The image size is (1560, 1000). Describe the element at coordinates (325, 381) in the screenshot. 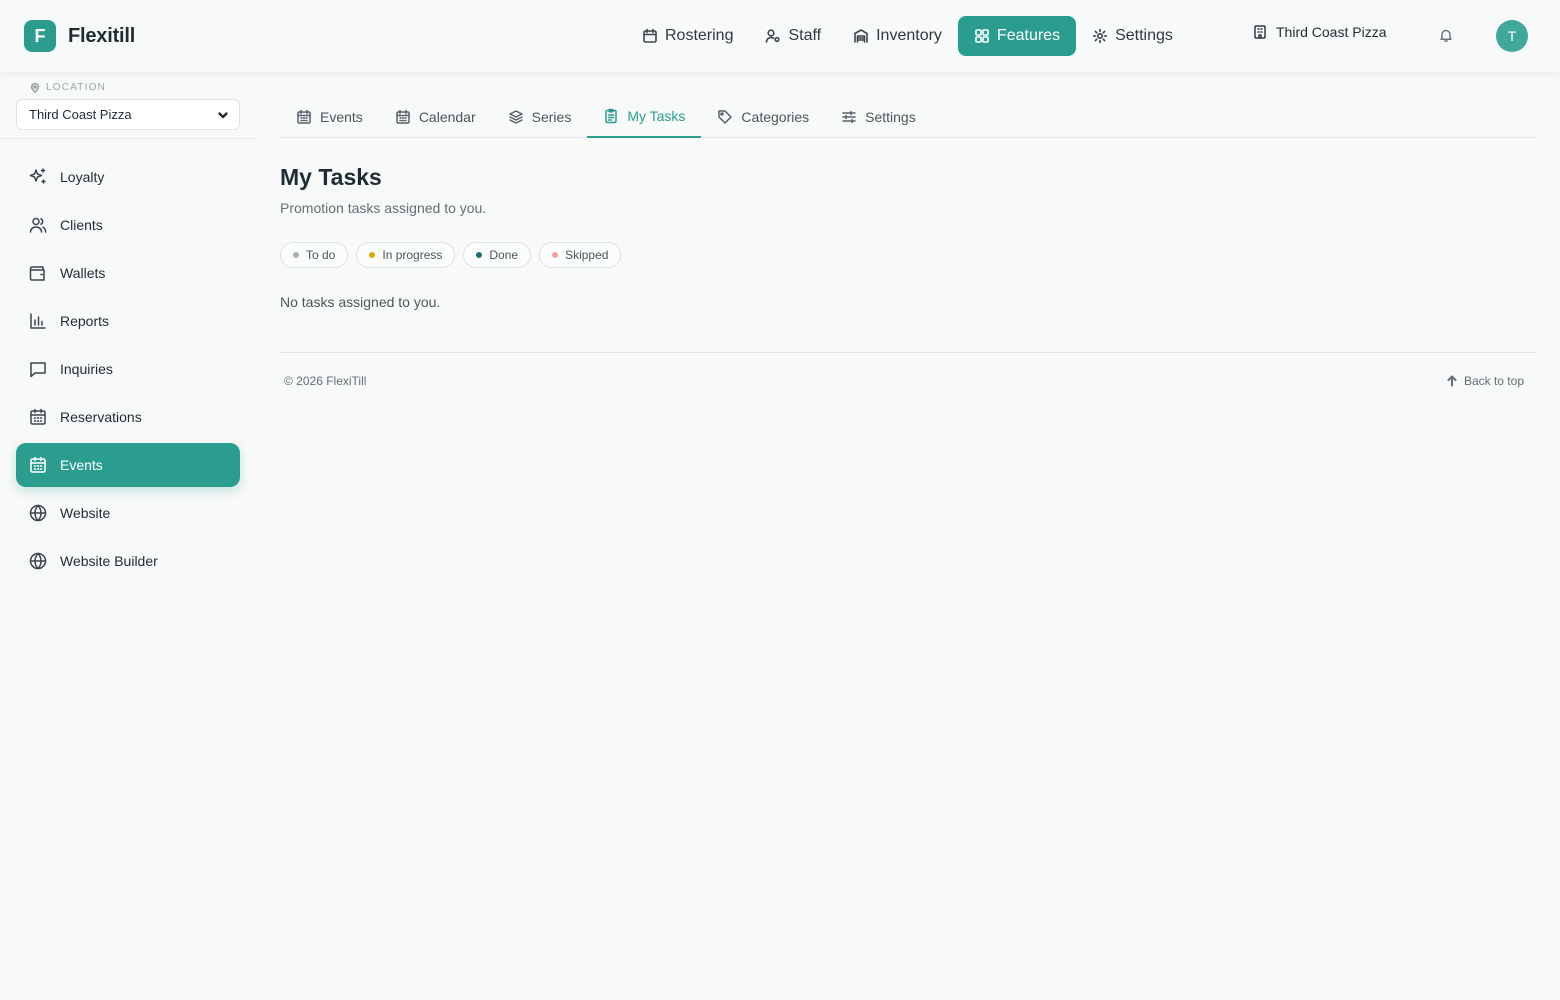

I see `copyright: © 2026 FlexiTill` at that location.